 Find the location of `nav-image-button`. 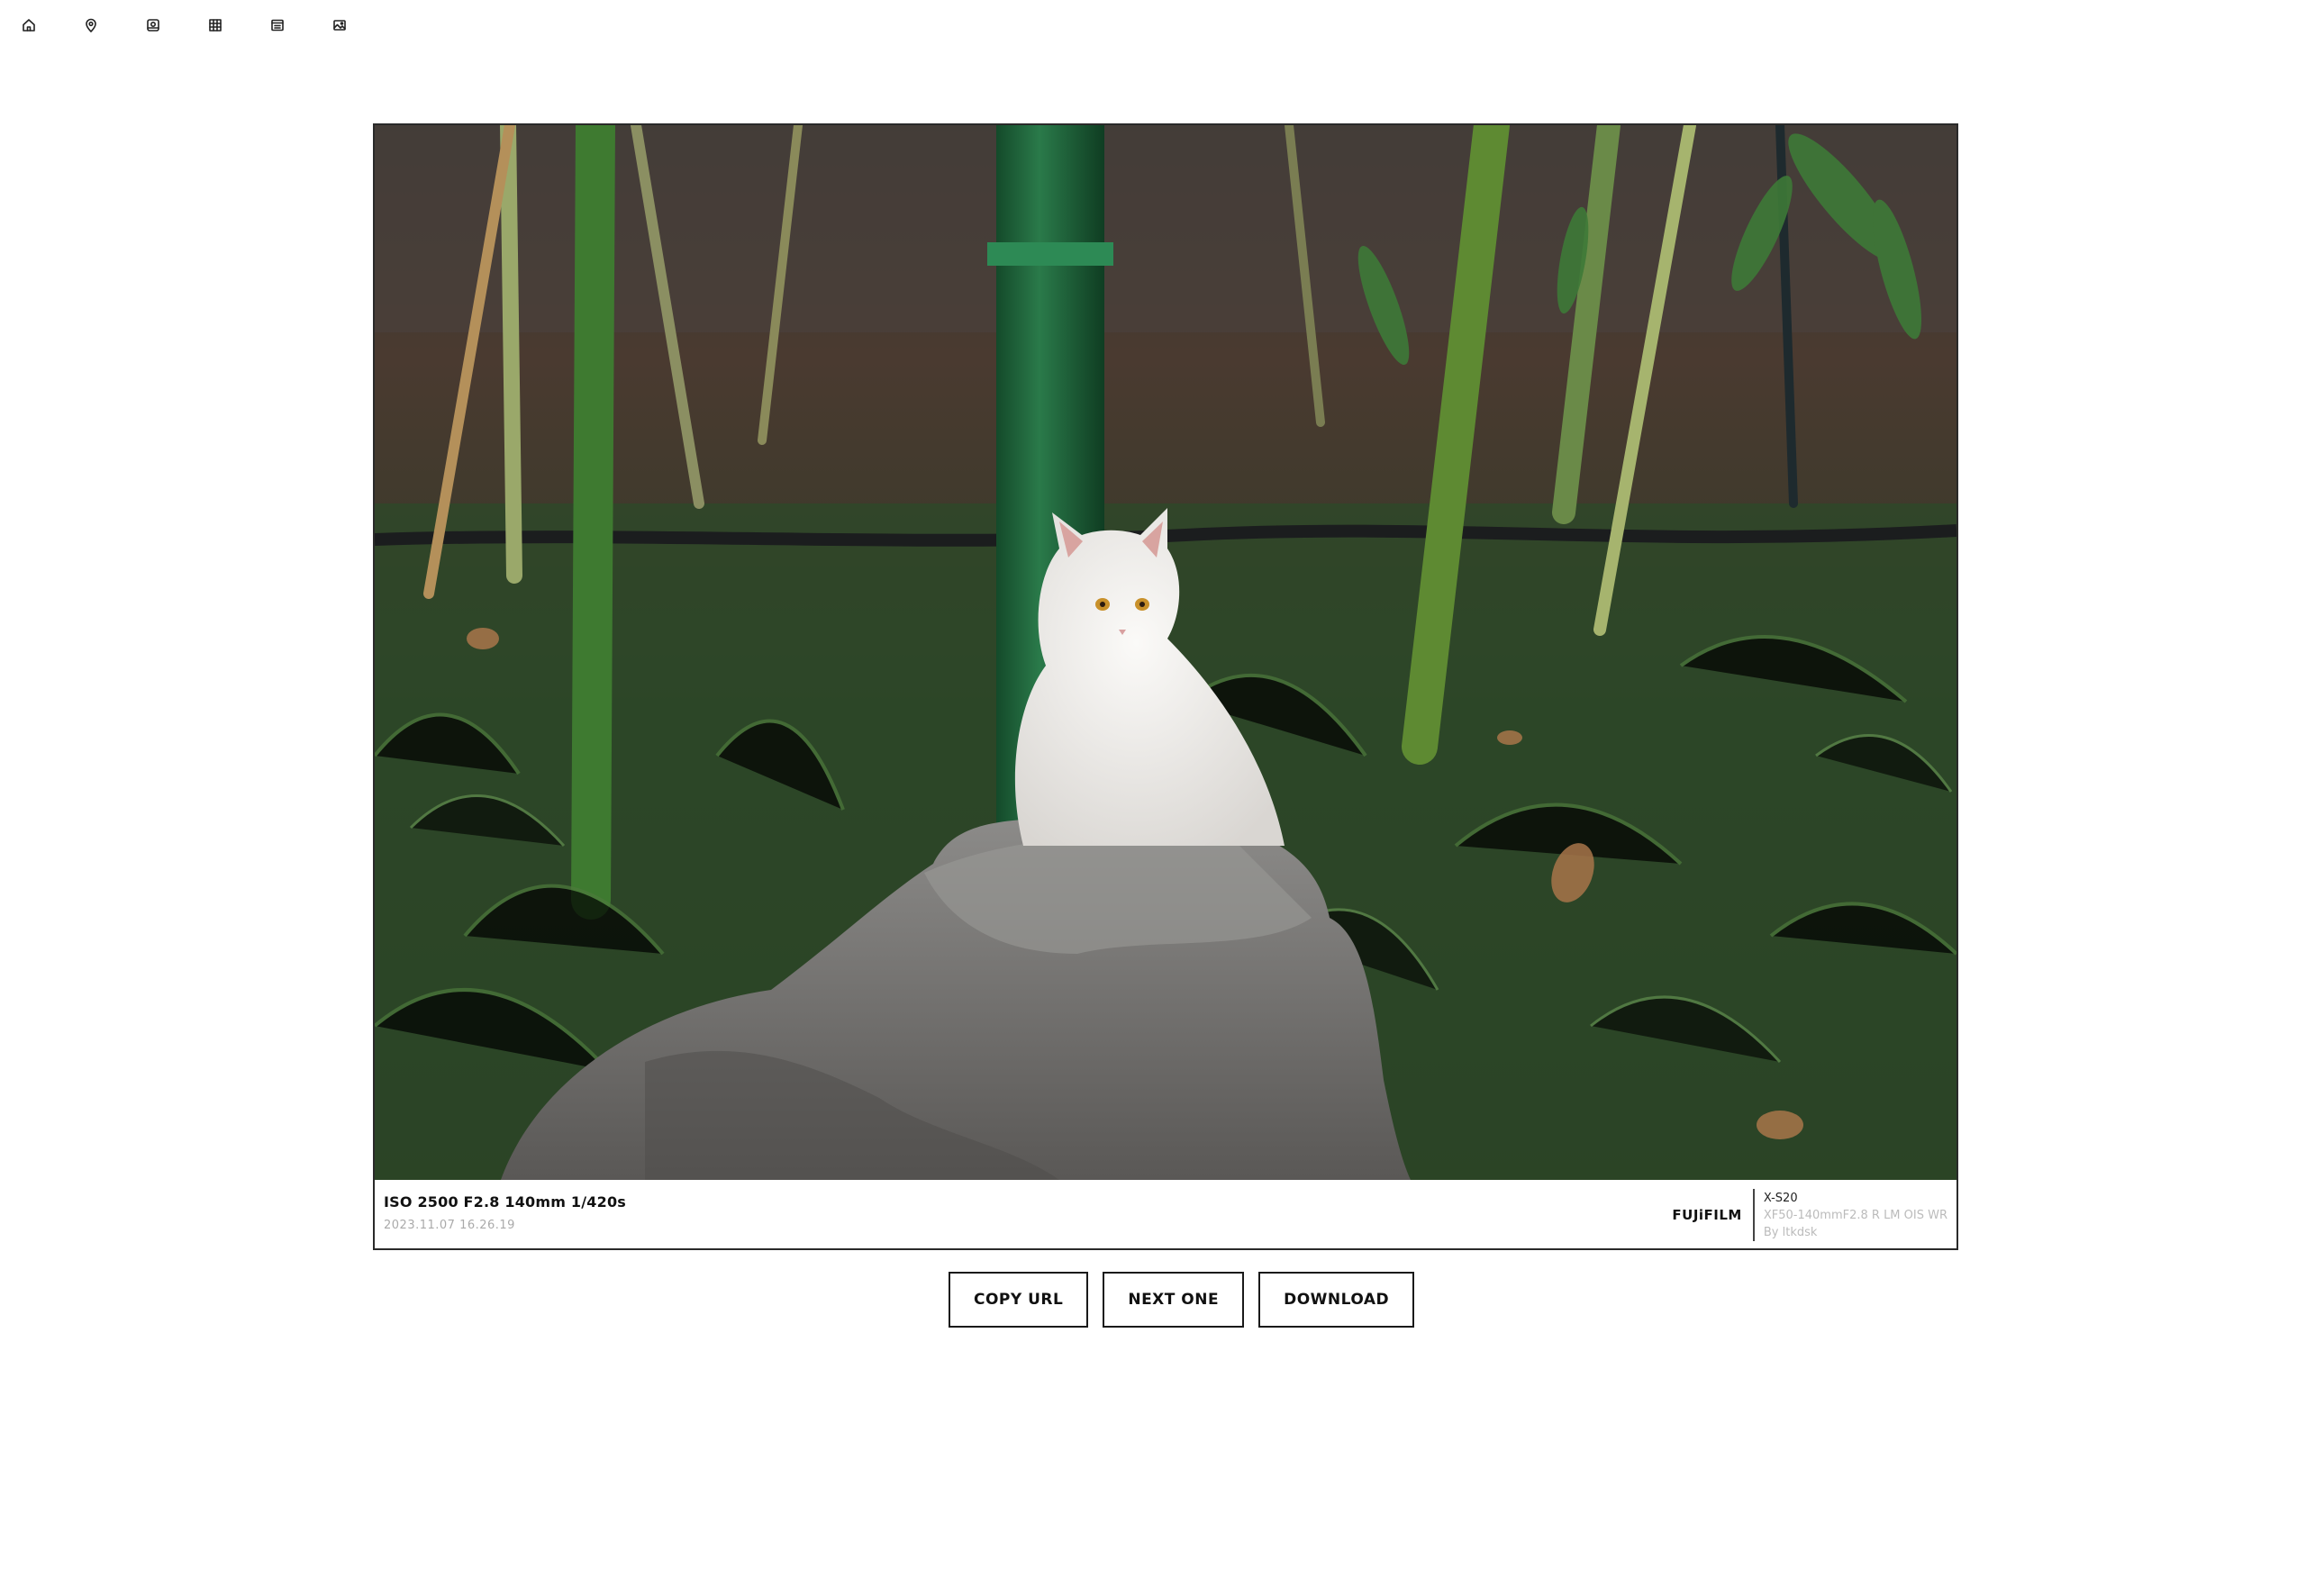

nav-image-button is located at coordinates (354, 25).